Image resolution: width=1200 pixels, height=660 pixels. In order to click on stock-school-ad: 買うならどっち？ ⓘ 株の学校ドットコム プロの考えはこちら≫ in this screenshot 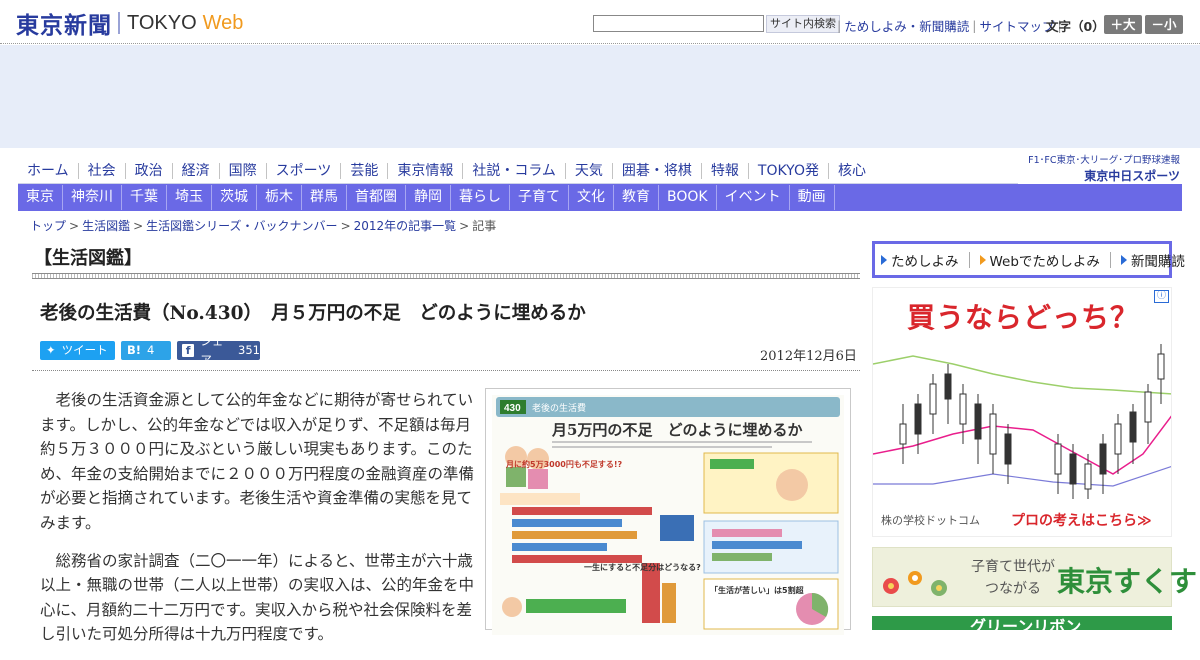, I will do `click(1022, 412)`.